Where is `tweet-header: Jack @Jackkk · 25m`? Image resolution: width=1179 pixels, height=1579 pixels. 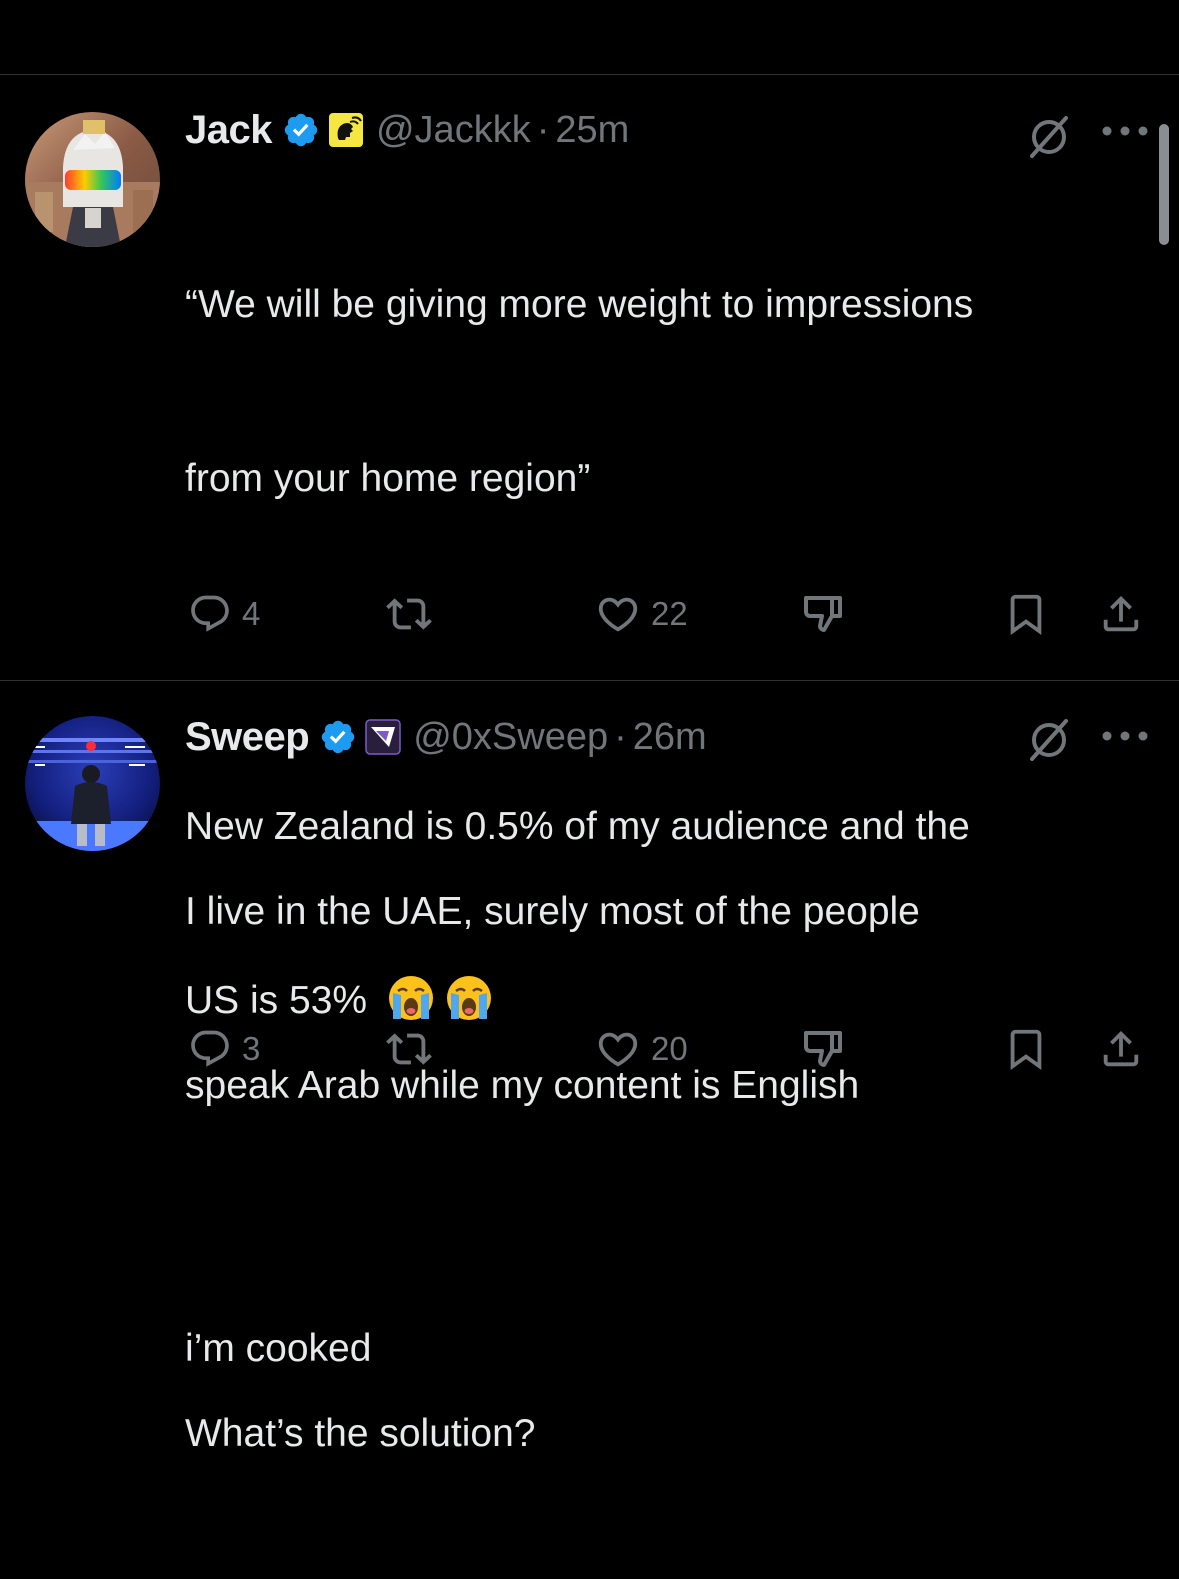 tweet-header: Jack @Jackkk · 25m is located at coordinates (407, 130).